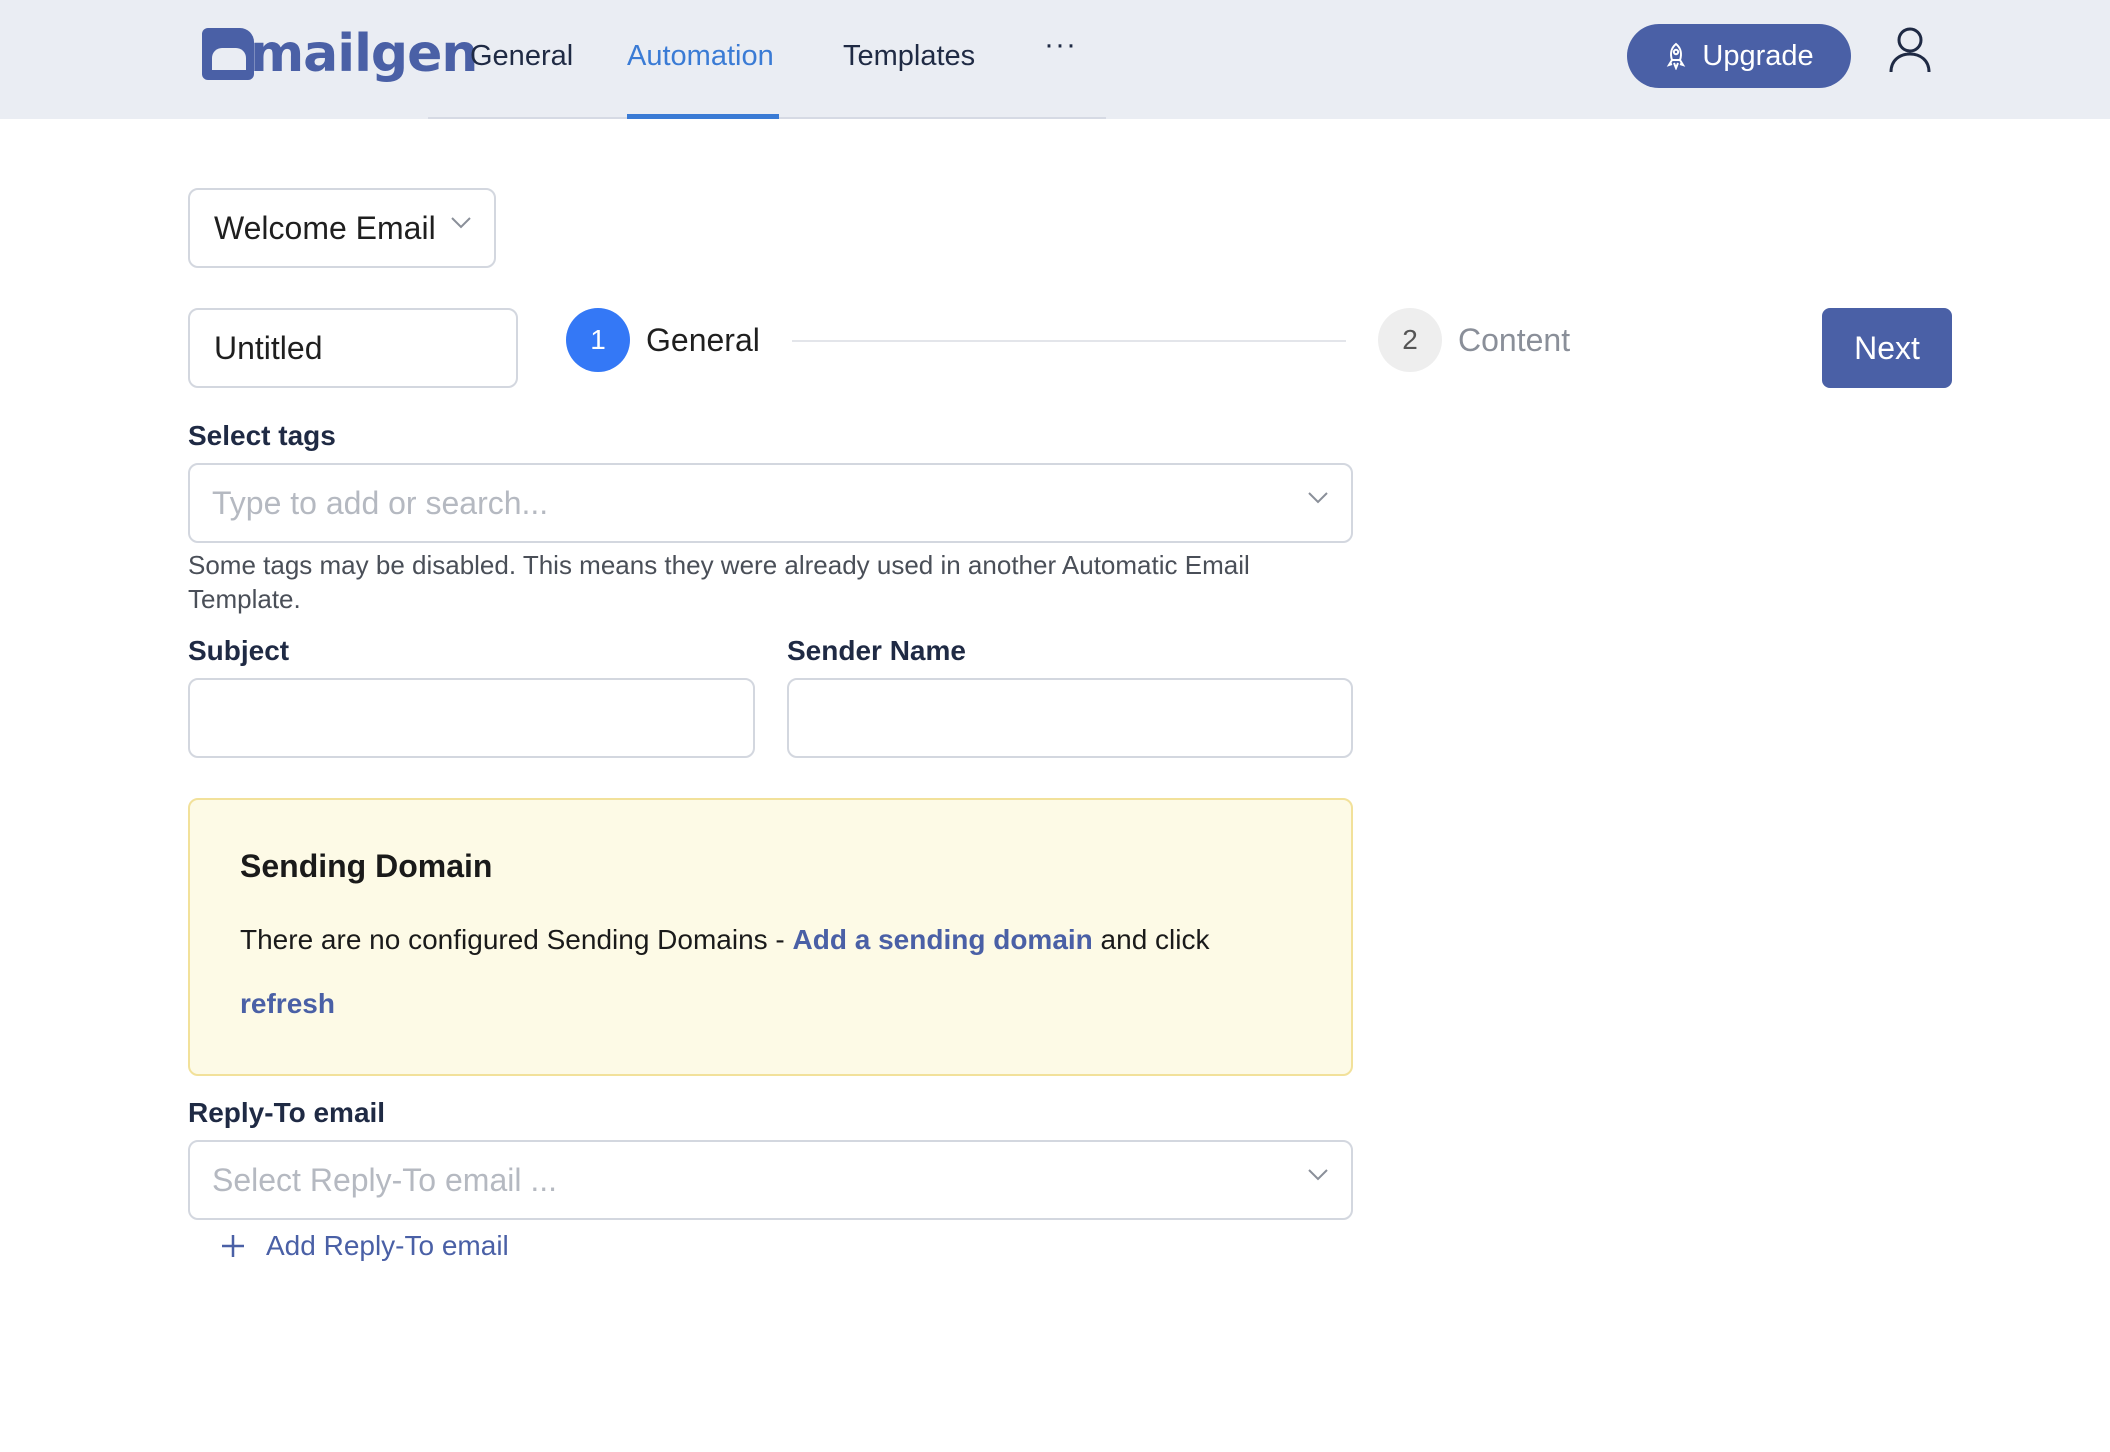  Describe the element at coordinates (1410, 340) in the screenshot. I see `step-2-indicator: 2` at that location.